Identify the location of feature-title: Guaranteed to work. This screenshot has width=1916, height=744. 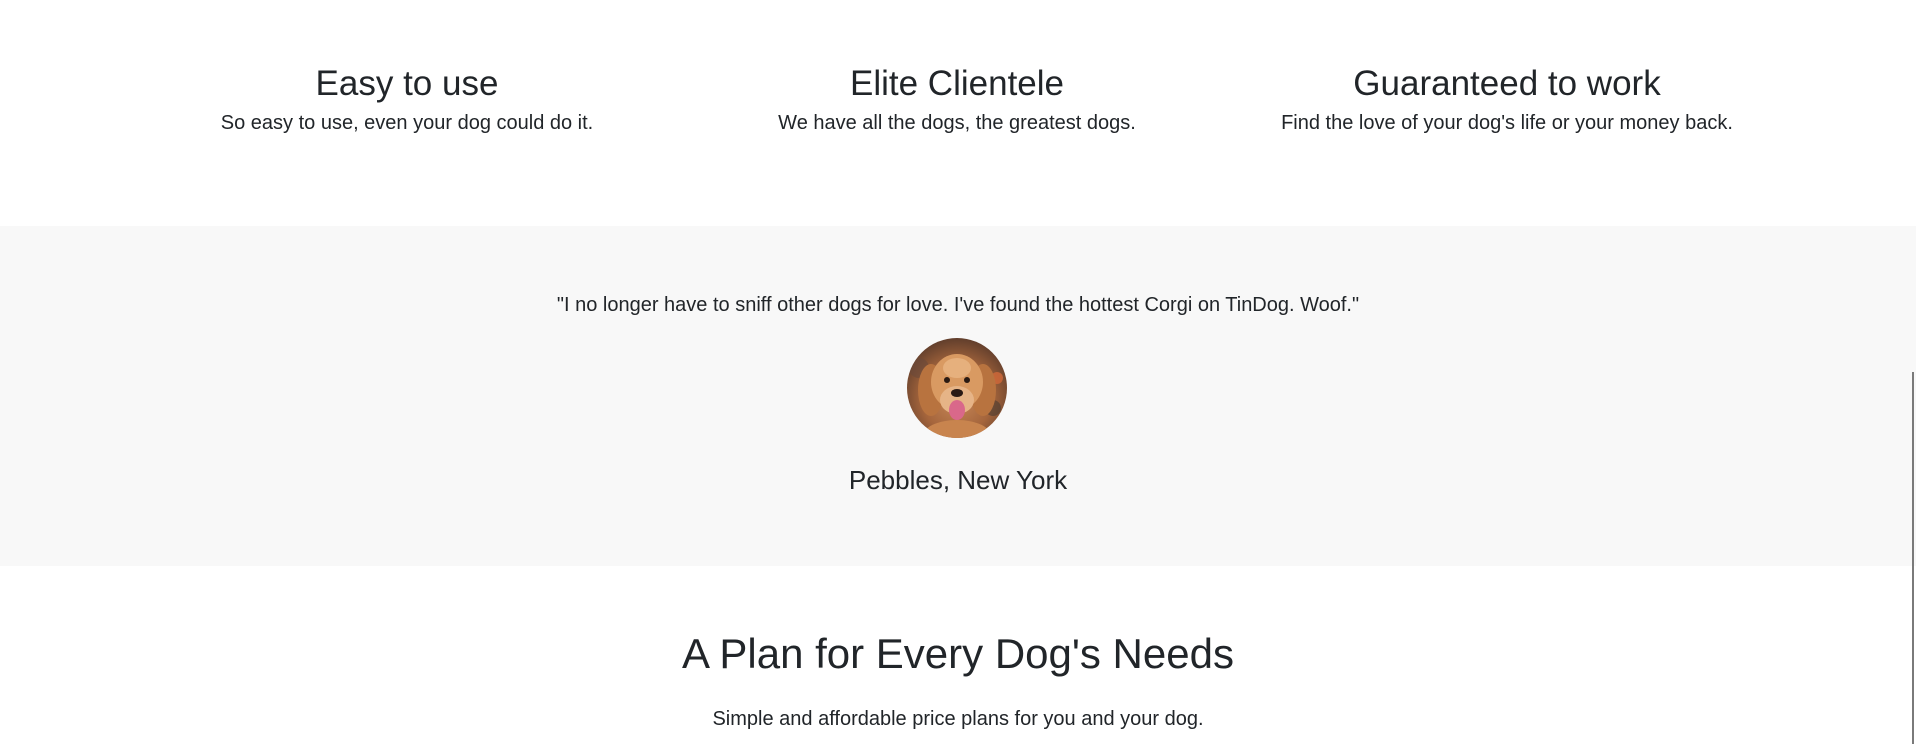
(1507, 83).